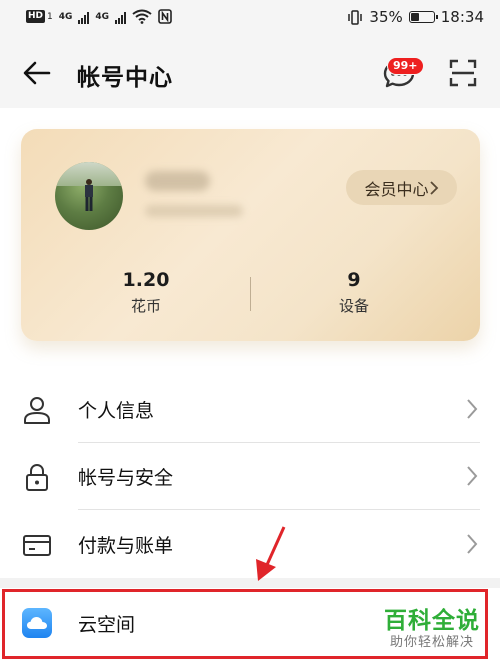 Image resolution: width=500 pixels, height=667 pixels. I want to click on devices-label: 设备, so click(353, 306).